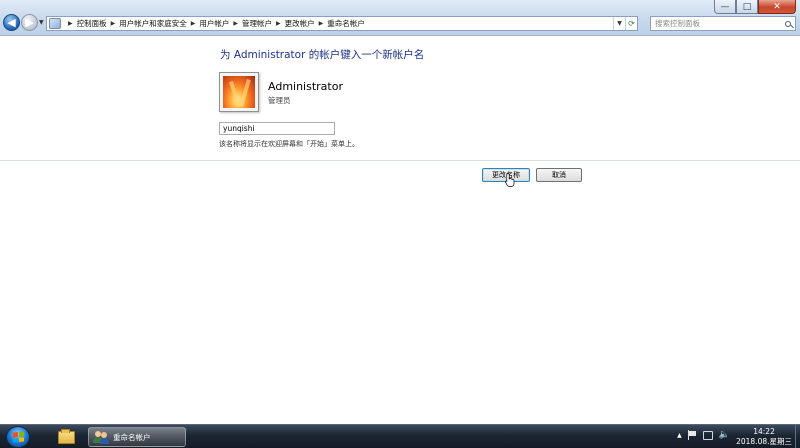 This screenshot has width=800, height=448. I want to click on maximize-button: □, so click(747, 7).